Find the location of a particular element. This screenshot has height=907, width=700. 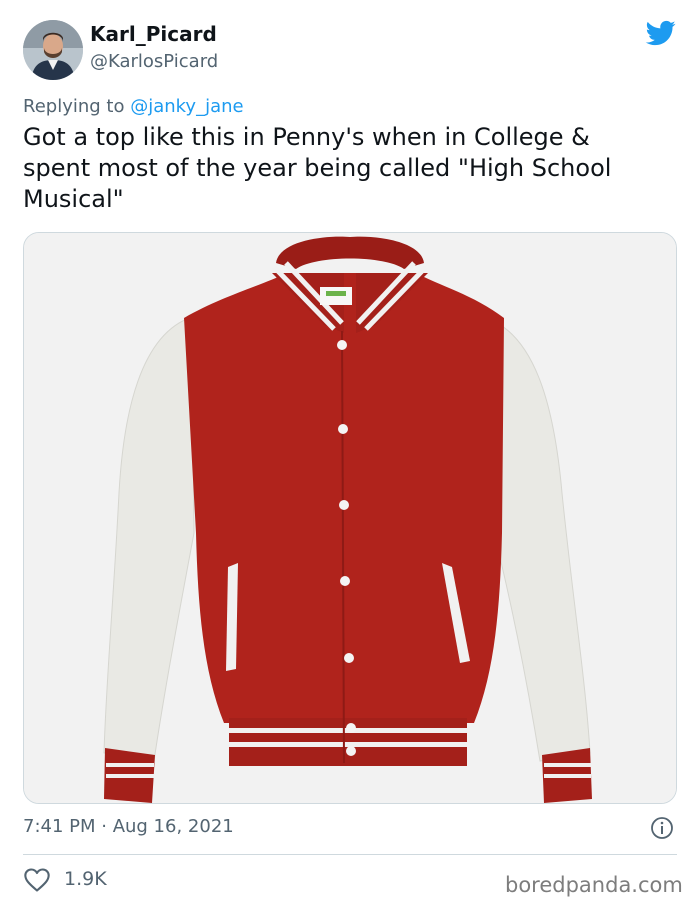

author-display-name: Karl_Picard is located at coordinates (153, 34).